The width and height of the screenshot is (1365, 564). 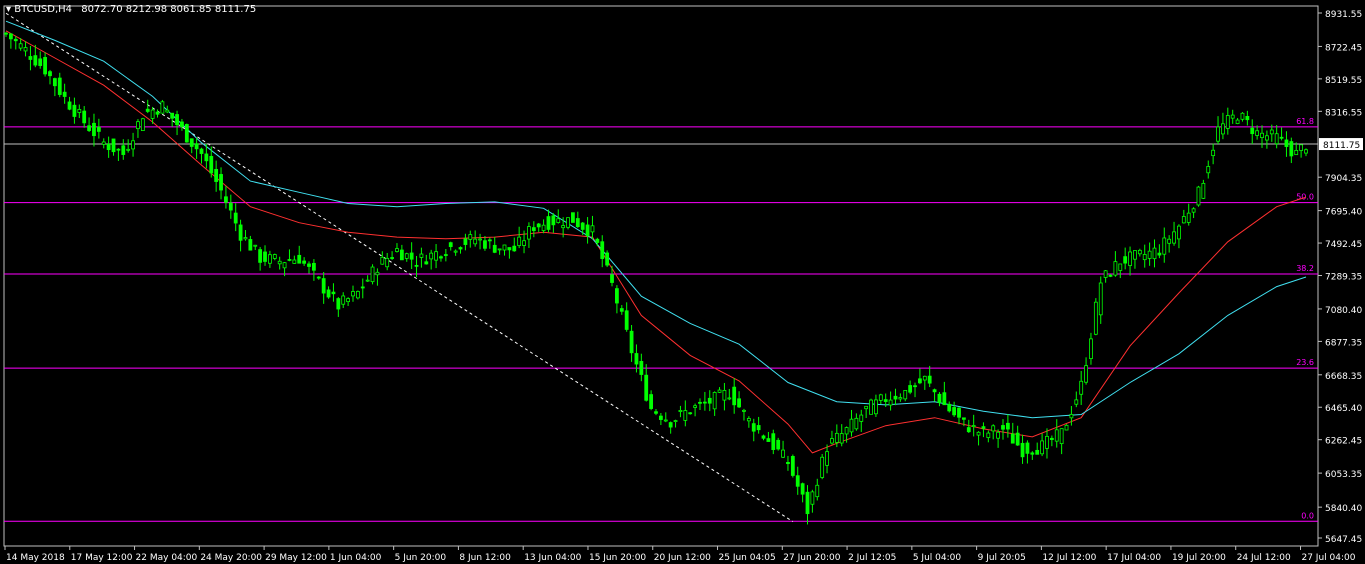 What do you see at coordinates (35, 558) in the screenshot?
I see `x-tick-label: 14 May 2018` at bounding box center [35, 558].